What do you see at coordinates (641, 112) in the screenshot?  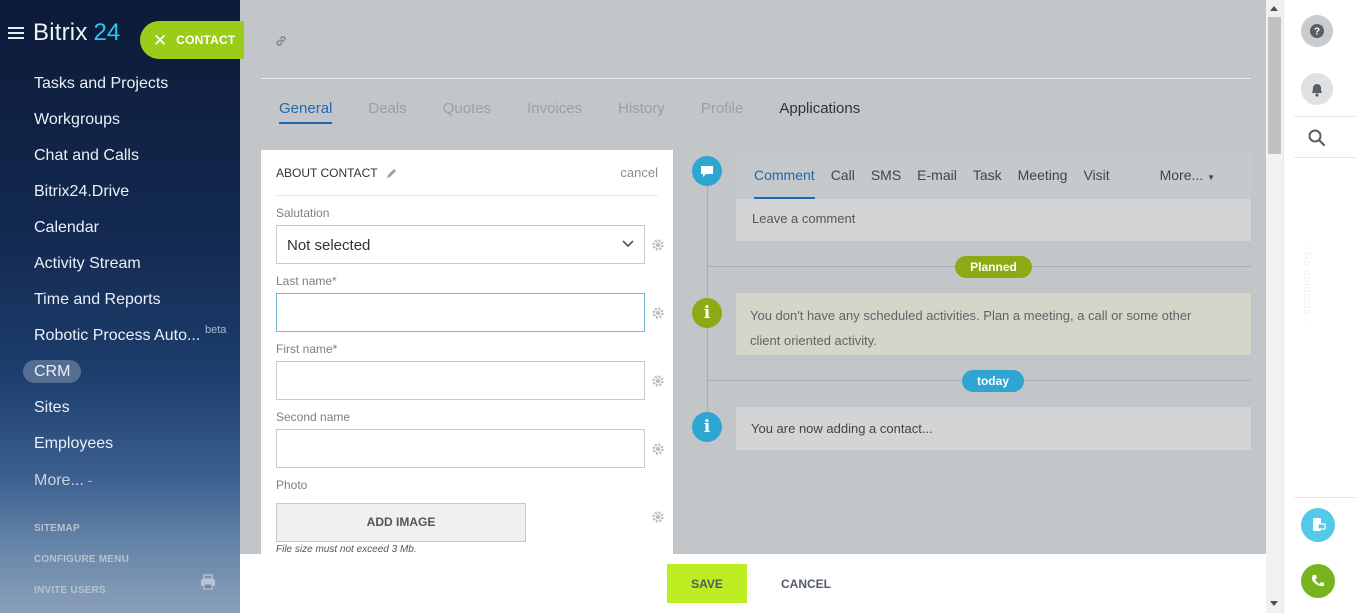 I see `tab-history: History` at bounding box center [641, 112].